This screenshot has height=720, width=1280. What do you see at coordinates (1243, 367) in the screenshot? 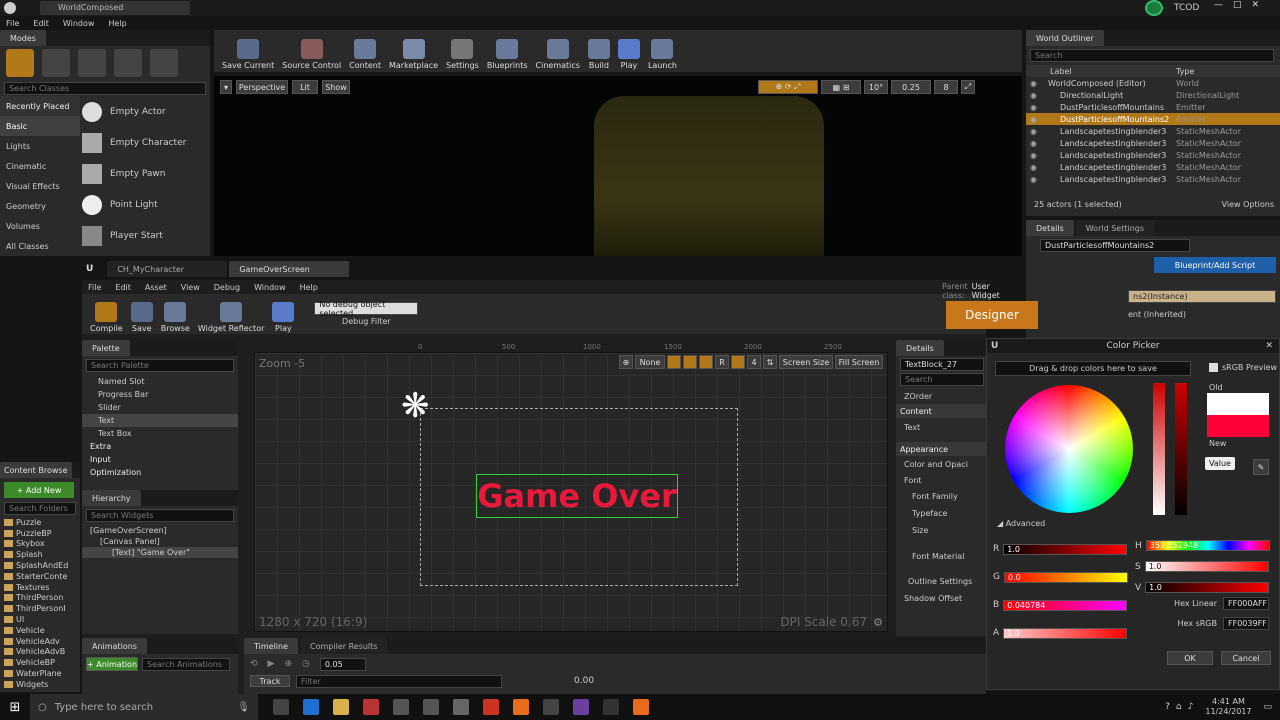
I see `srgb-preview-toggle: sRGB Preview` at bounding box center [1243, 367].